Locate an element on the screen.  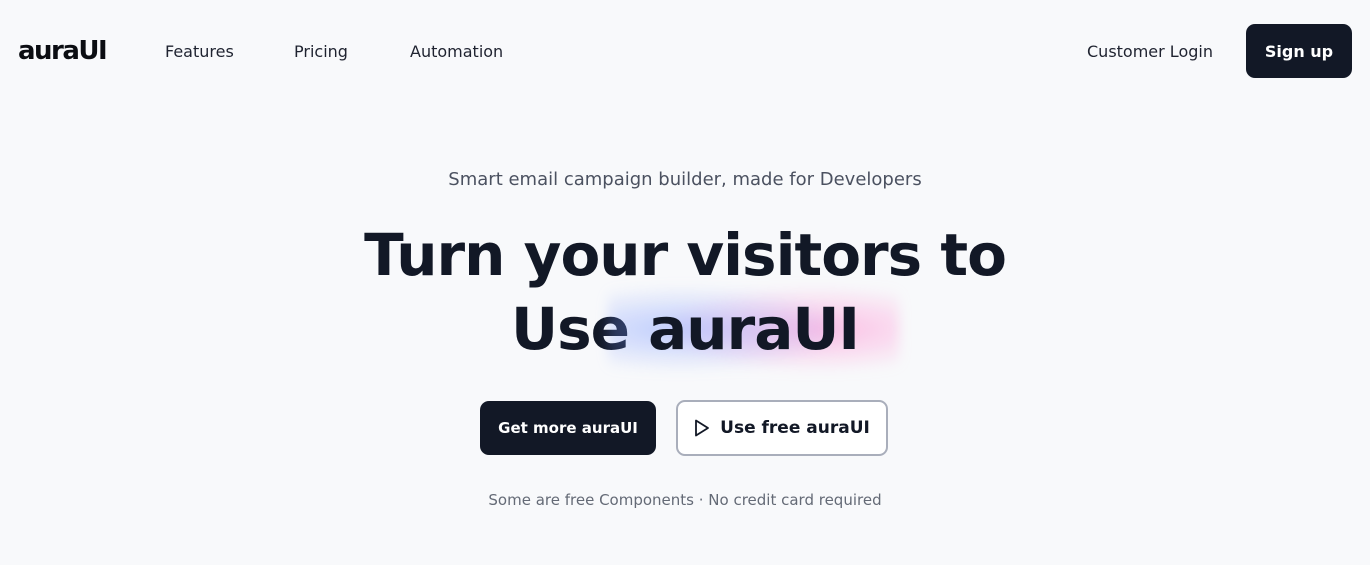
get-more-button: Get more auraUI is located at coordinates (568, 428).